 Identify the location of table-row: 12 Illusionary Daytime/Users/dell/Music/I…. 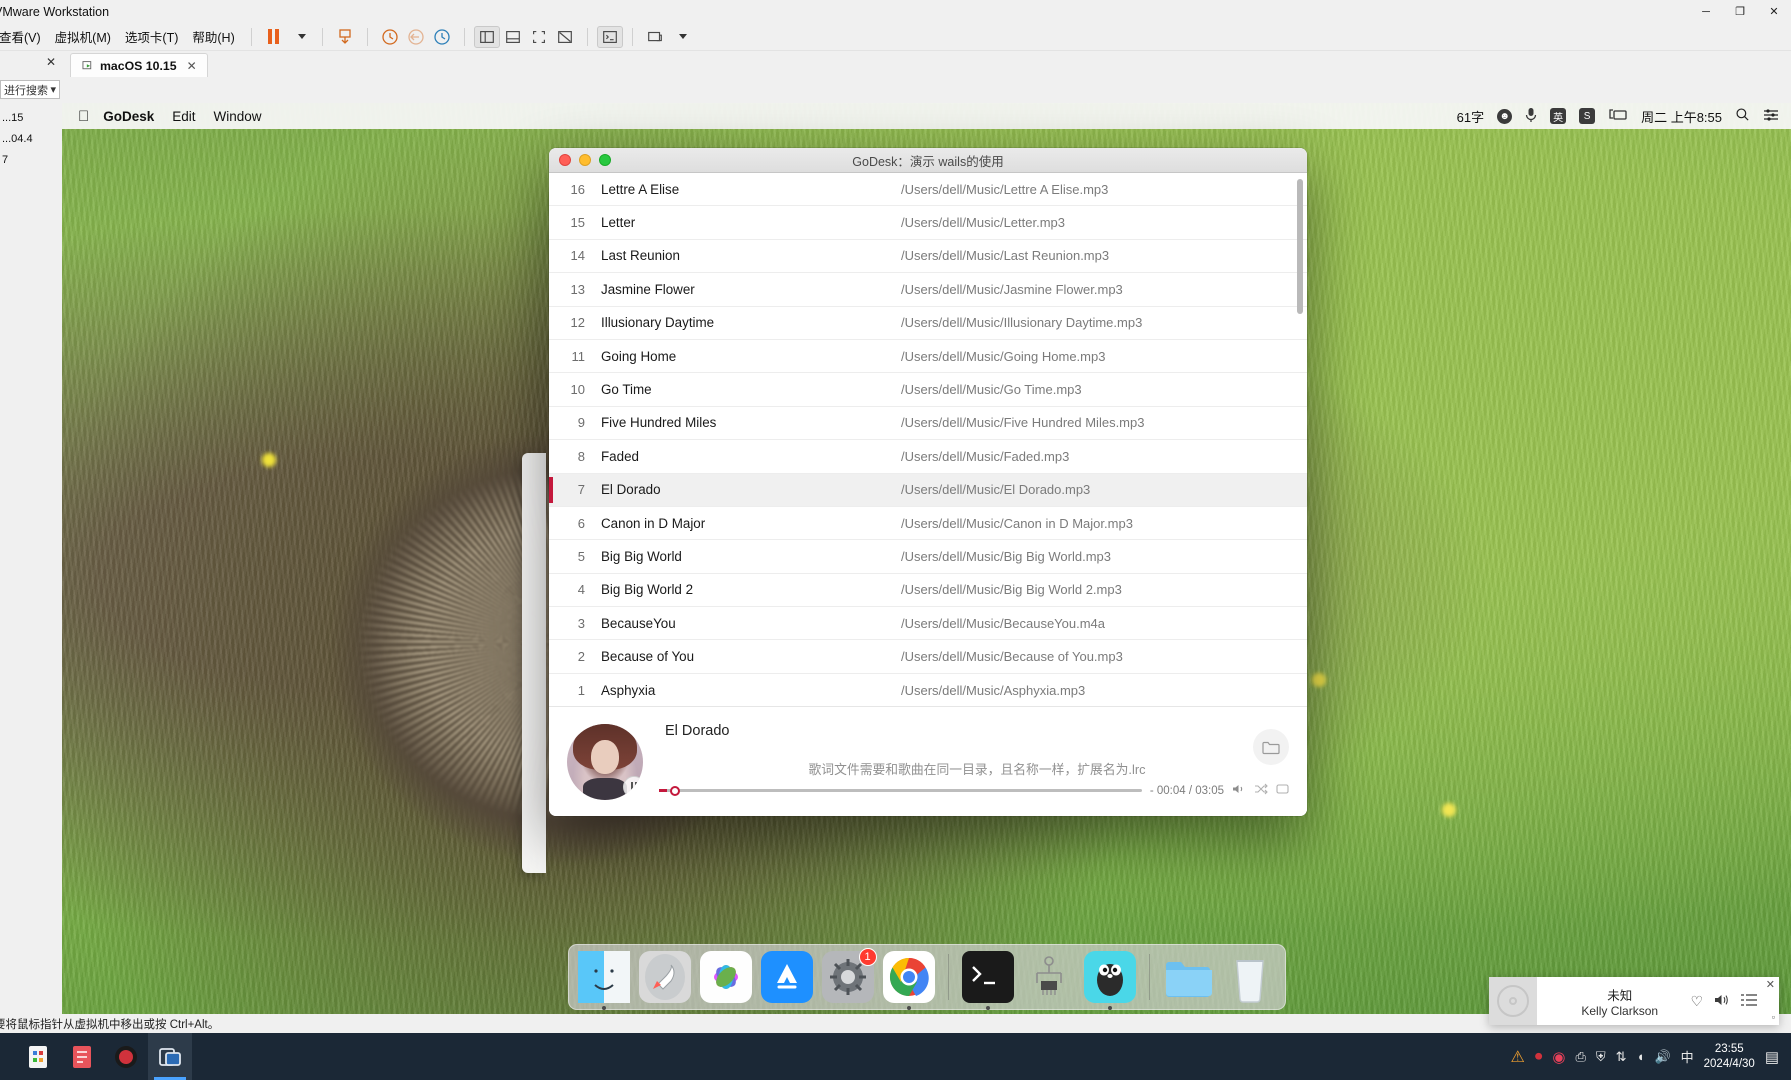
(928, 323).